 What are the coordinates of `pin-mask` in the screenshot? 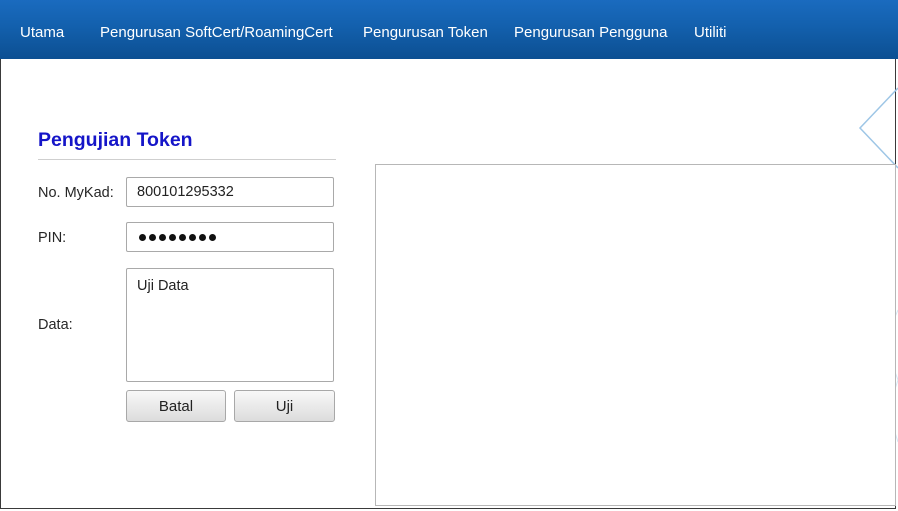 It's located at (177, 237).